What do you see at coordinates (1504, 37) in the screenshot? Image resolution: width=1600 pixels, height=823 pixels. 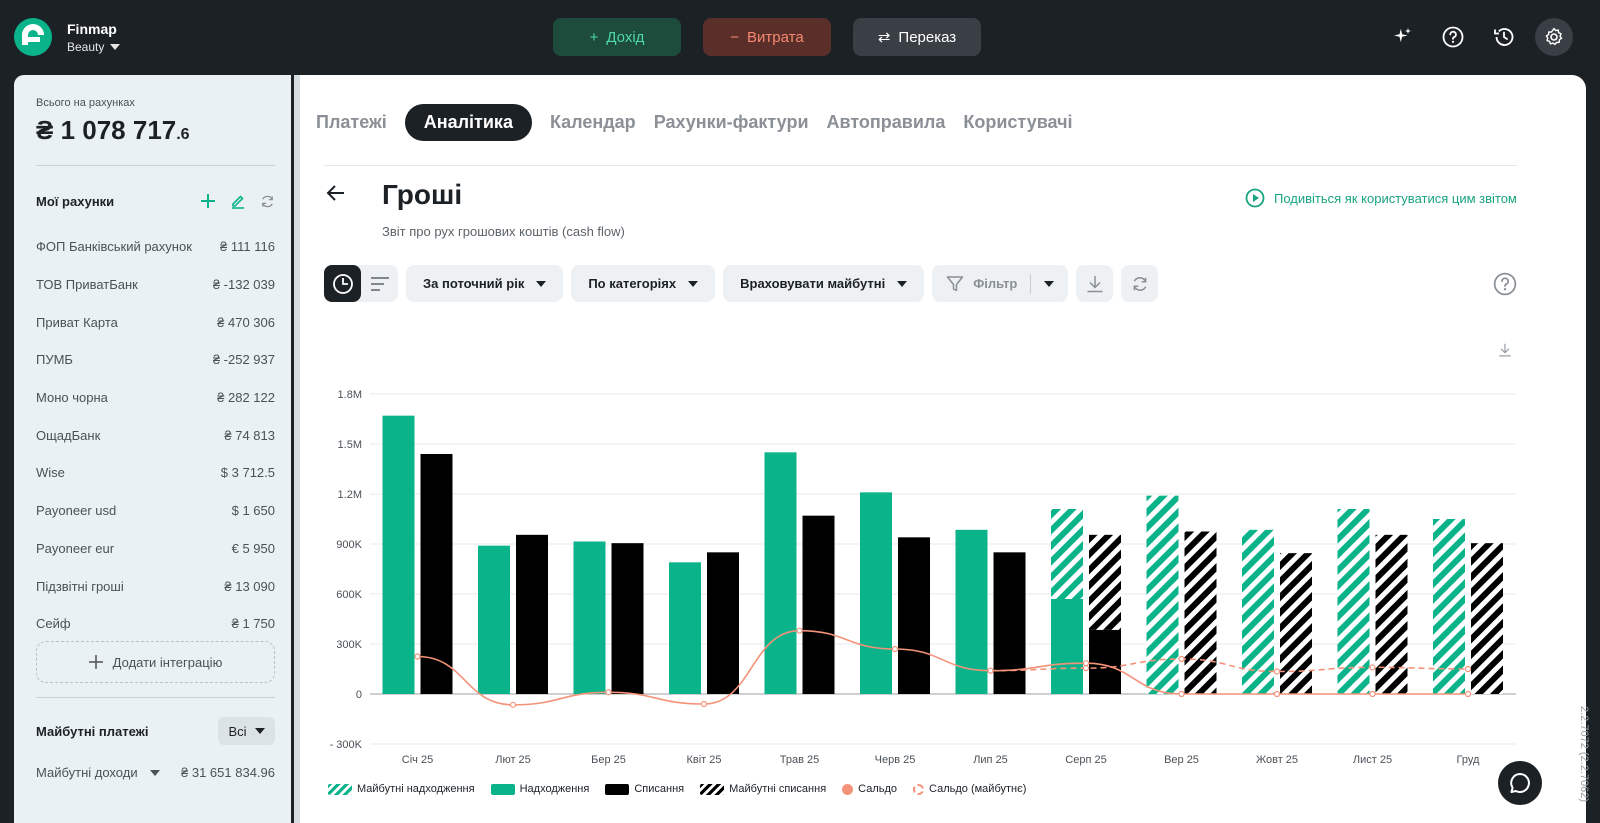 I see `history-button` at bounding box center [1504, 37].